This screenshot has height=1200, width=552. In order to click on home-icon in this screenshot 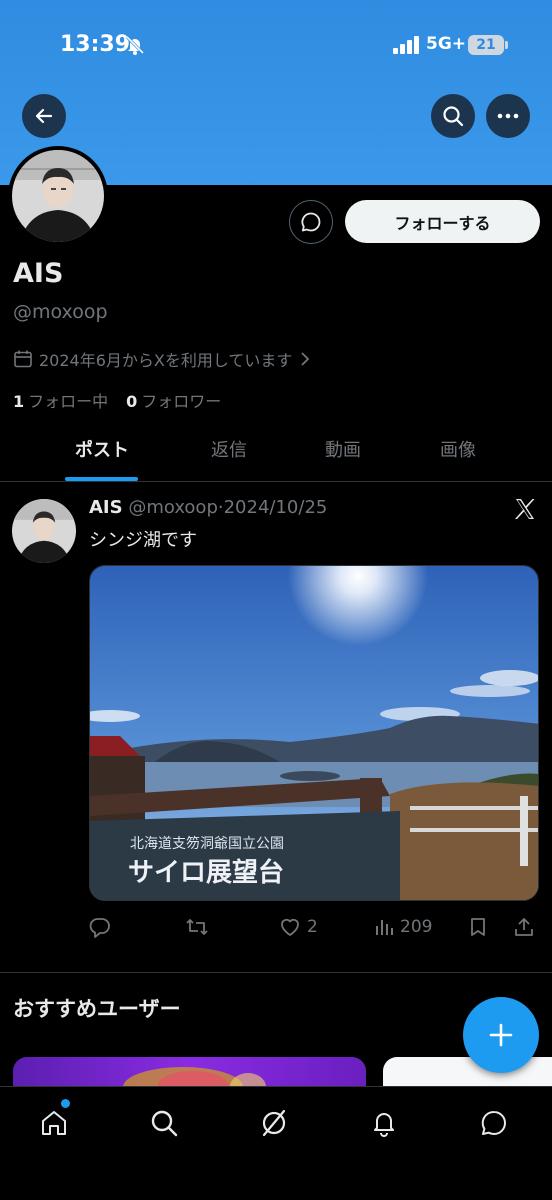, I will do `click(54, 1123)`.